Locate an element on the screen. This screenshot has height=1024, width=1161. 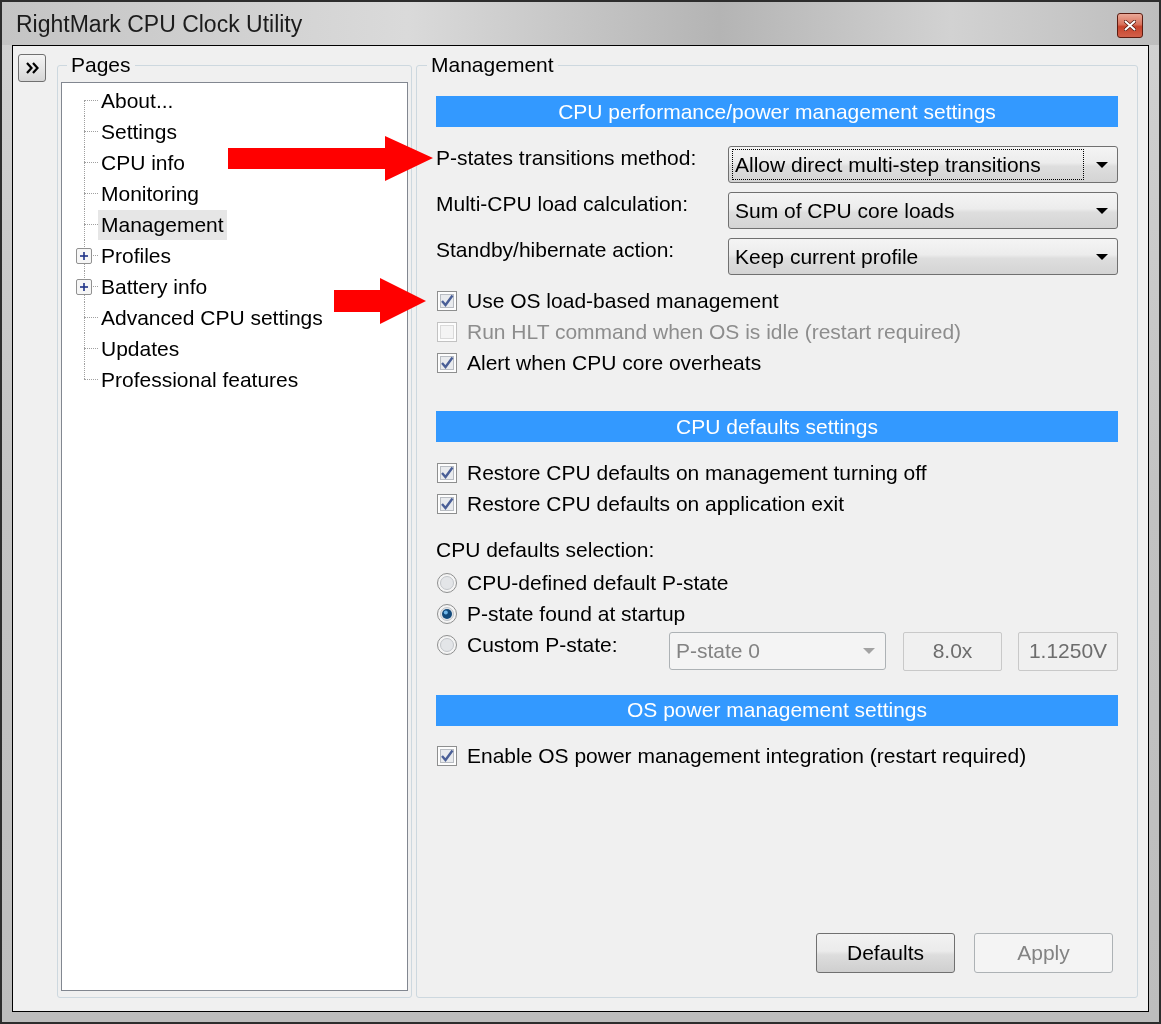
group-title: Management is located at coordinates (492, 65).